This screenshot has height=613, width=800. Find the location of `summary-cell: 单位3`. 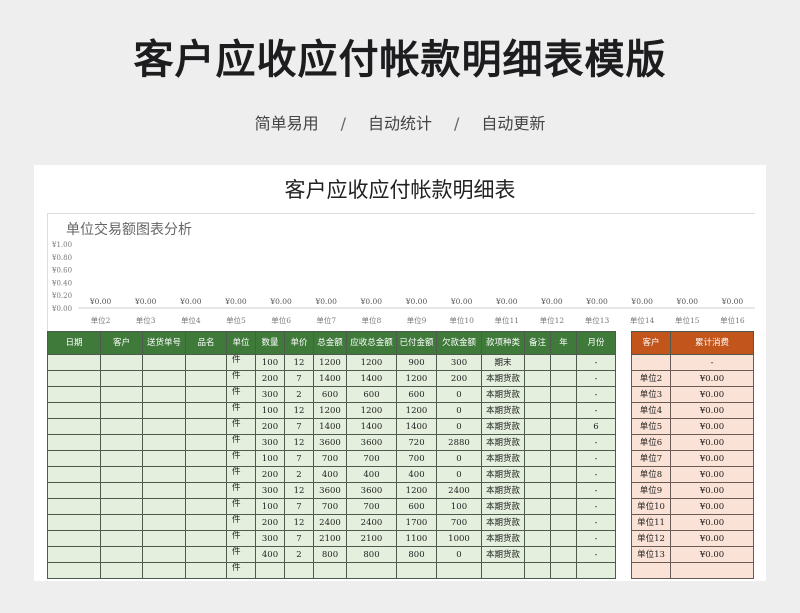

summary-cell: 单位3 is located at coordinates (651, 394).